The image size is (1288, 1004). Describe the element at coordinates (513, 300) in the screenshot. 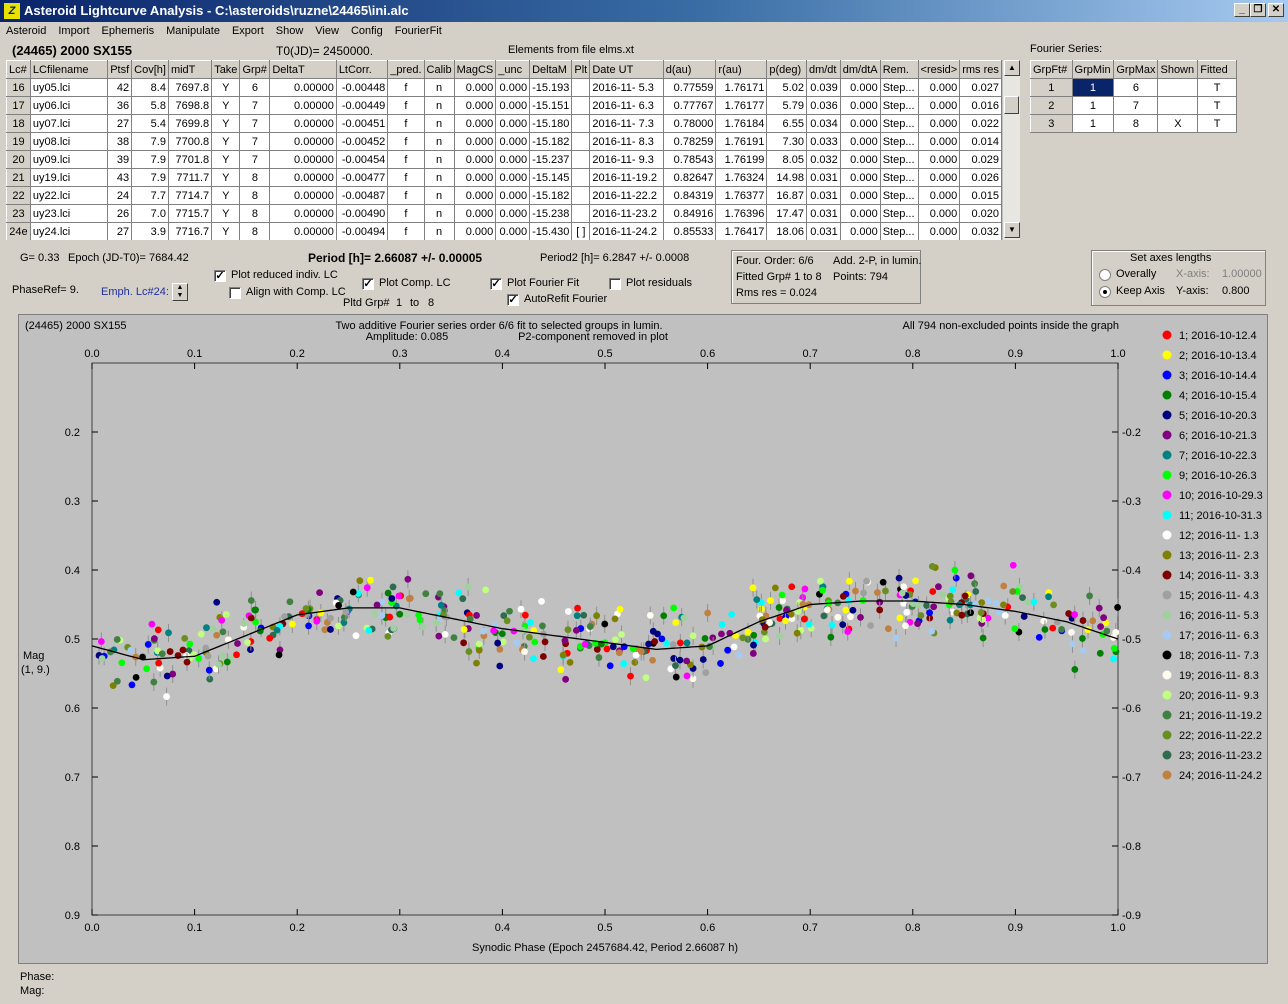

I see `autorefit-checkbox: ✓` at that location.